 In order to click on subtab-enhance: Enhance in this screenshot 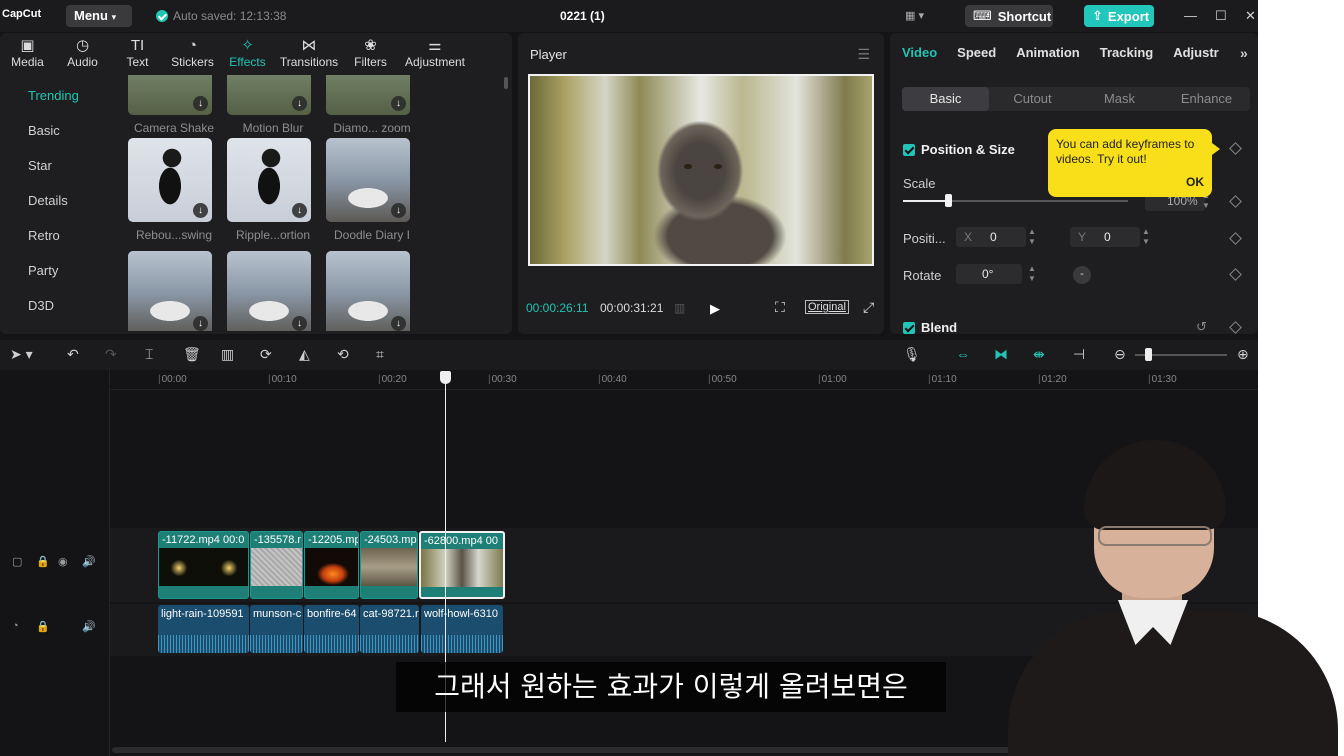, I will do `click(1206, 99)`.